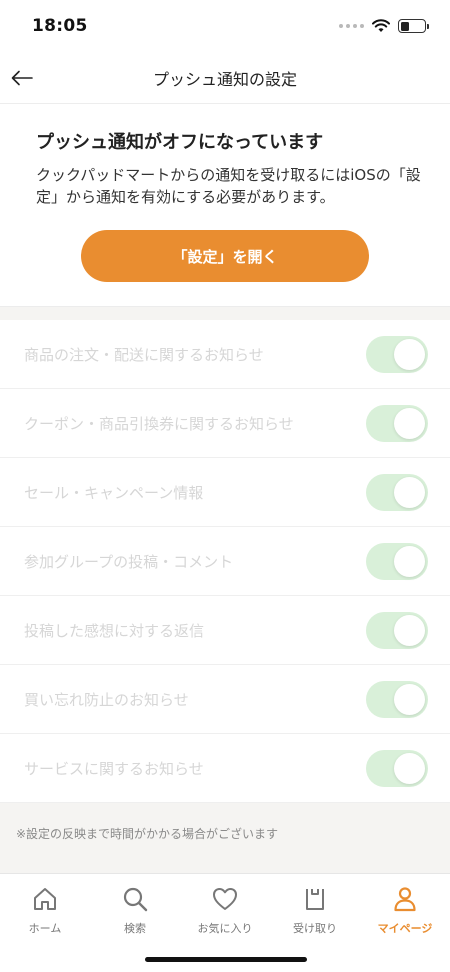 The height and width of the screenshot is (972, 450). What do you see at coordinates (226, 959) in the screenshot?
I see `home-indicator` at bounding box center [226, 959].